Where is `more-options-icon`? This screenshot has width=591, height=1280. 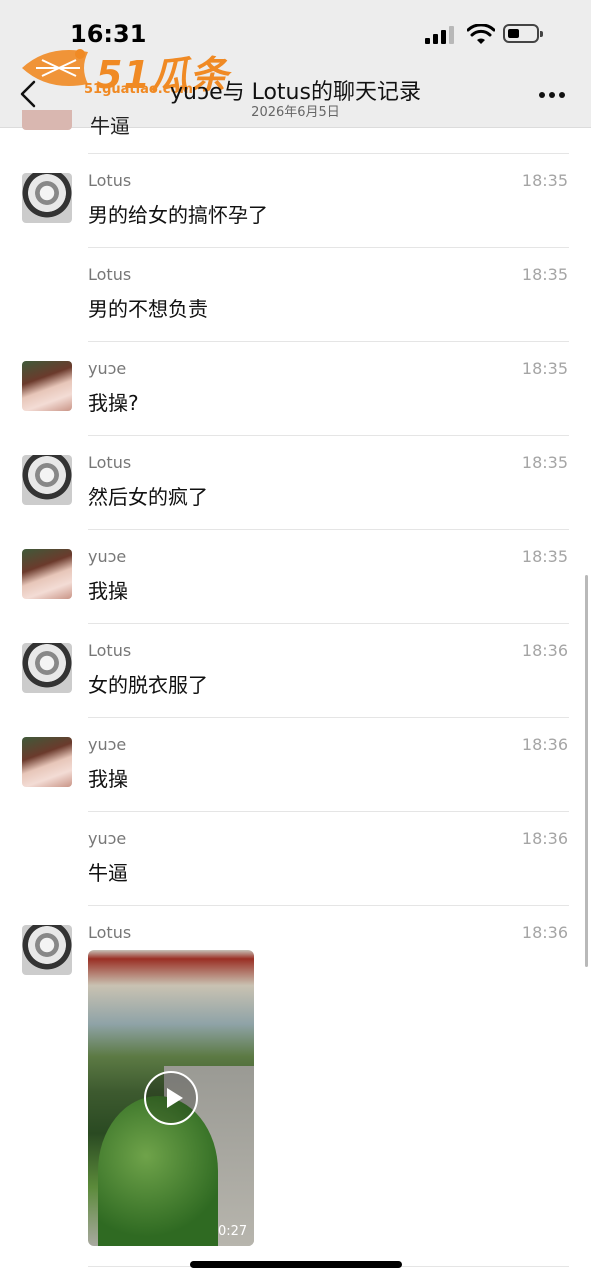 more-options-icon is located at coordinates (553, 95).